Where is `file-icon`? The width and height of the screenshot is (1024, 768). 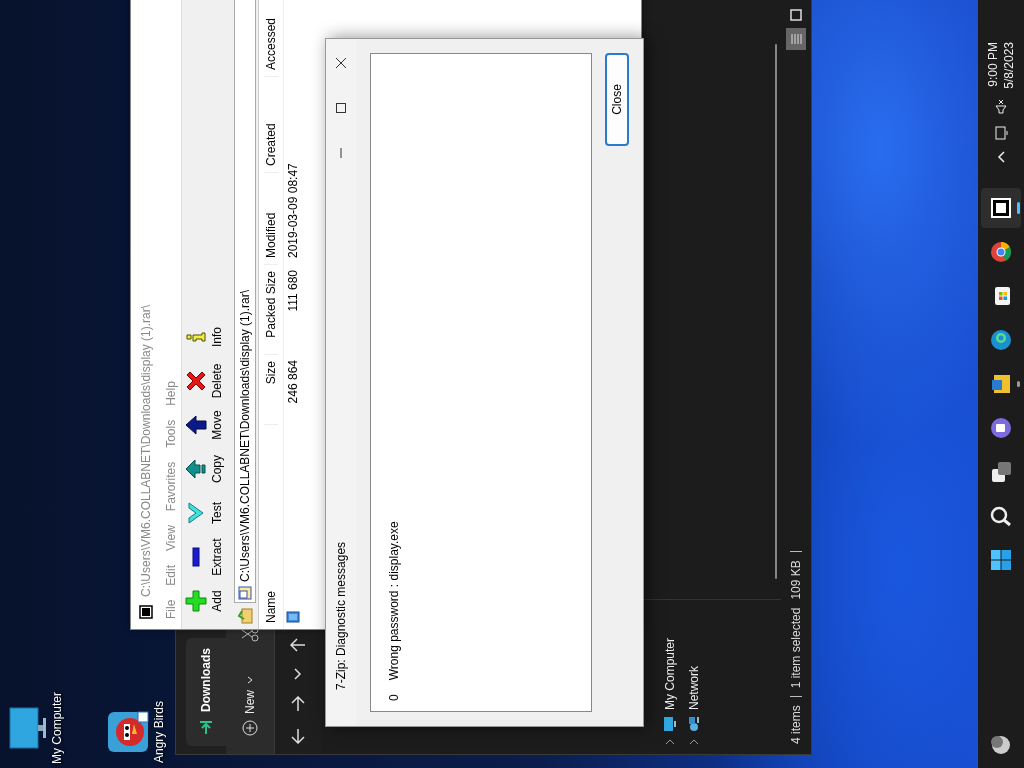 file-icon is located at coordinates (293, 617).